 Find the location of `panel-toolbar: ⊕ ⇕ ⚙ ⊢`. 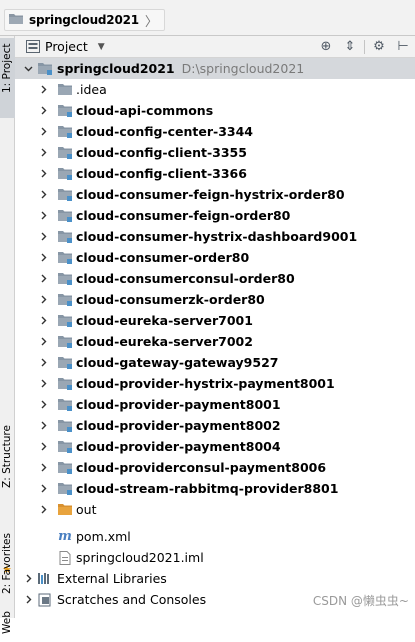

panel-toolbar: ⊕ ⇕ ⚙ ⊢ is located at coordinates (364, 46).